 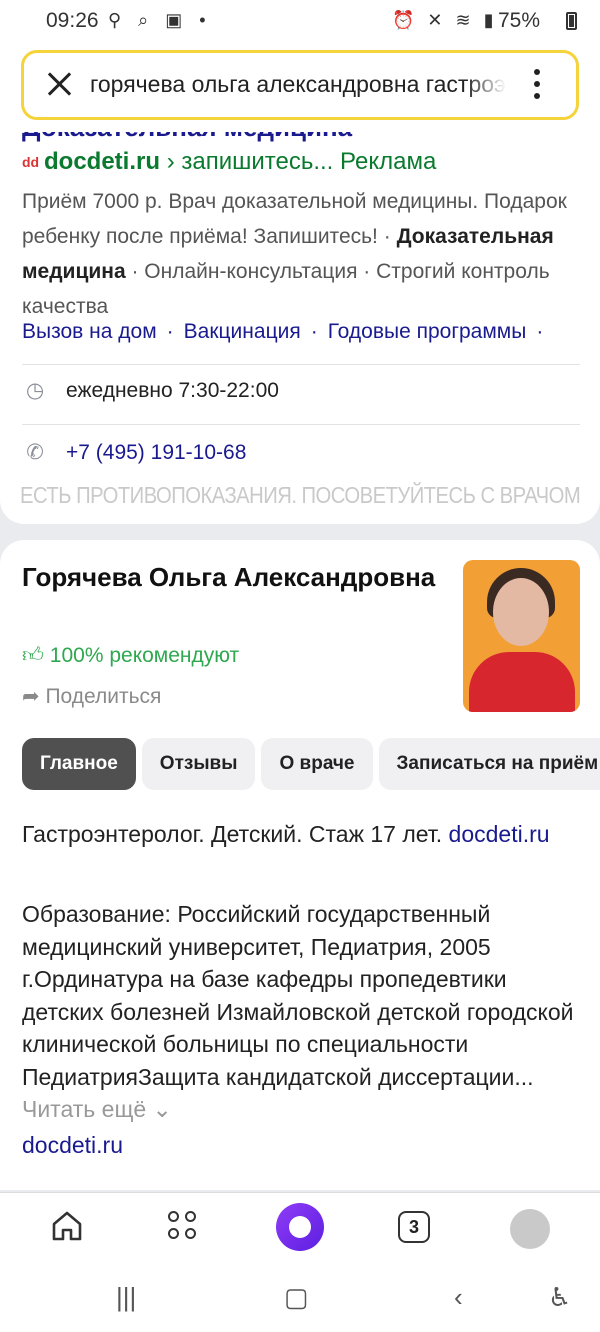 I want to click on system-status-icons: ⏰ ✕ ≋ ▮, so click(x=445, y=20).